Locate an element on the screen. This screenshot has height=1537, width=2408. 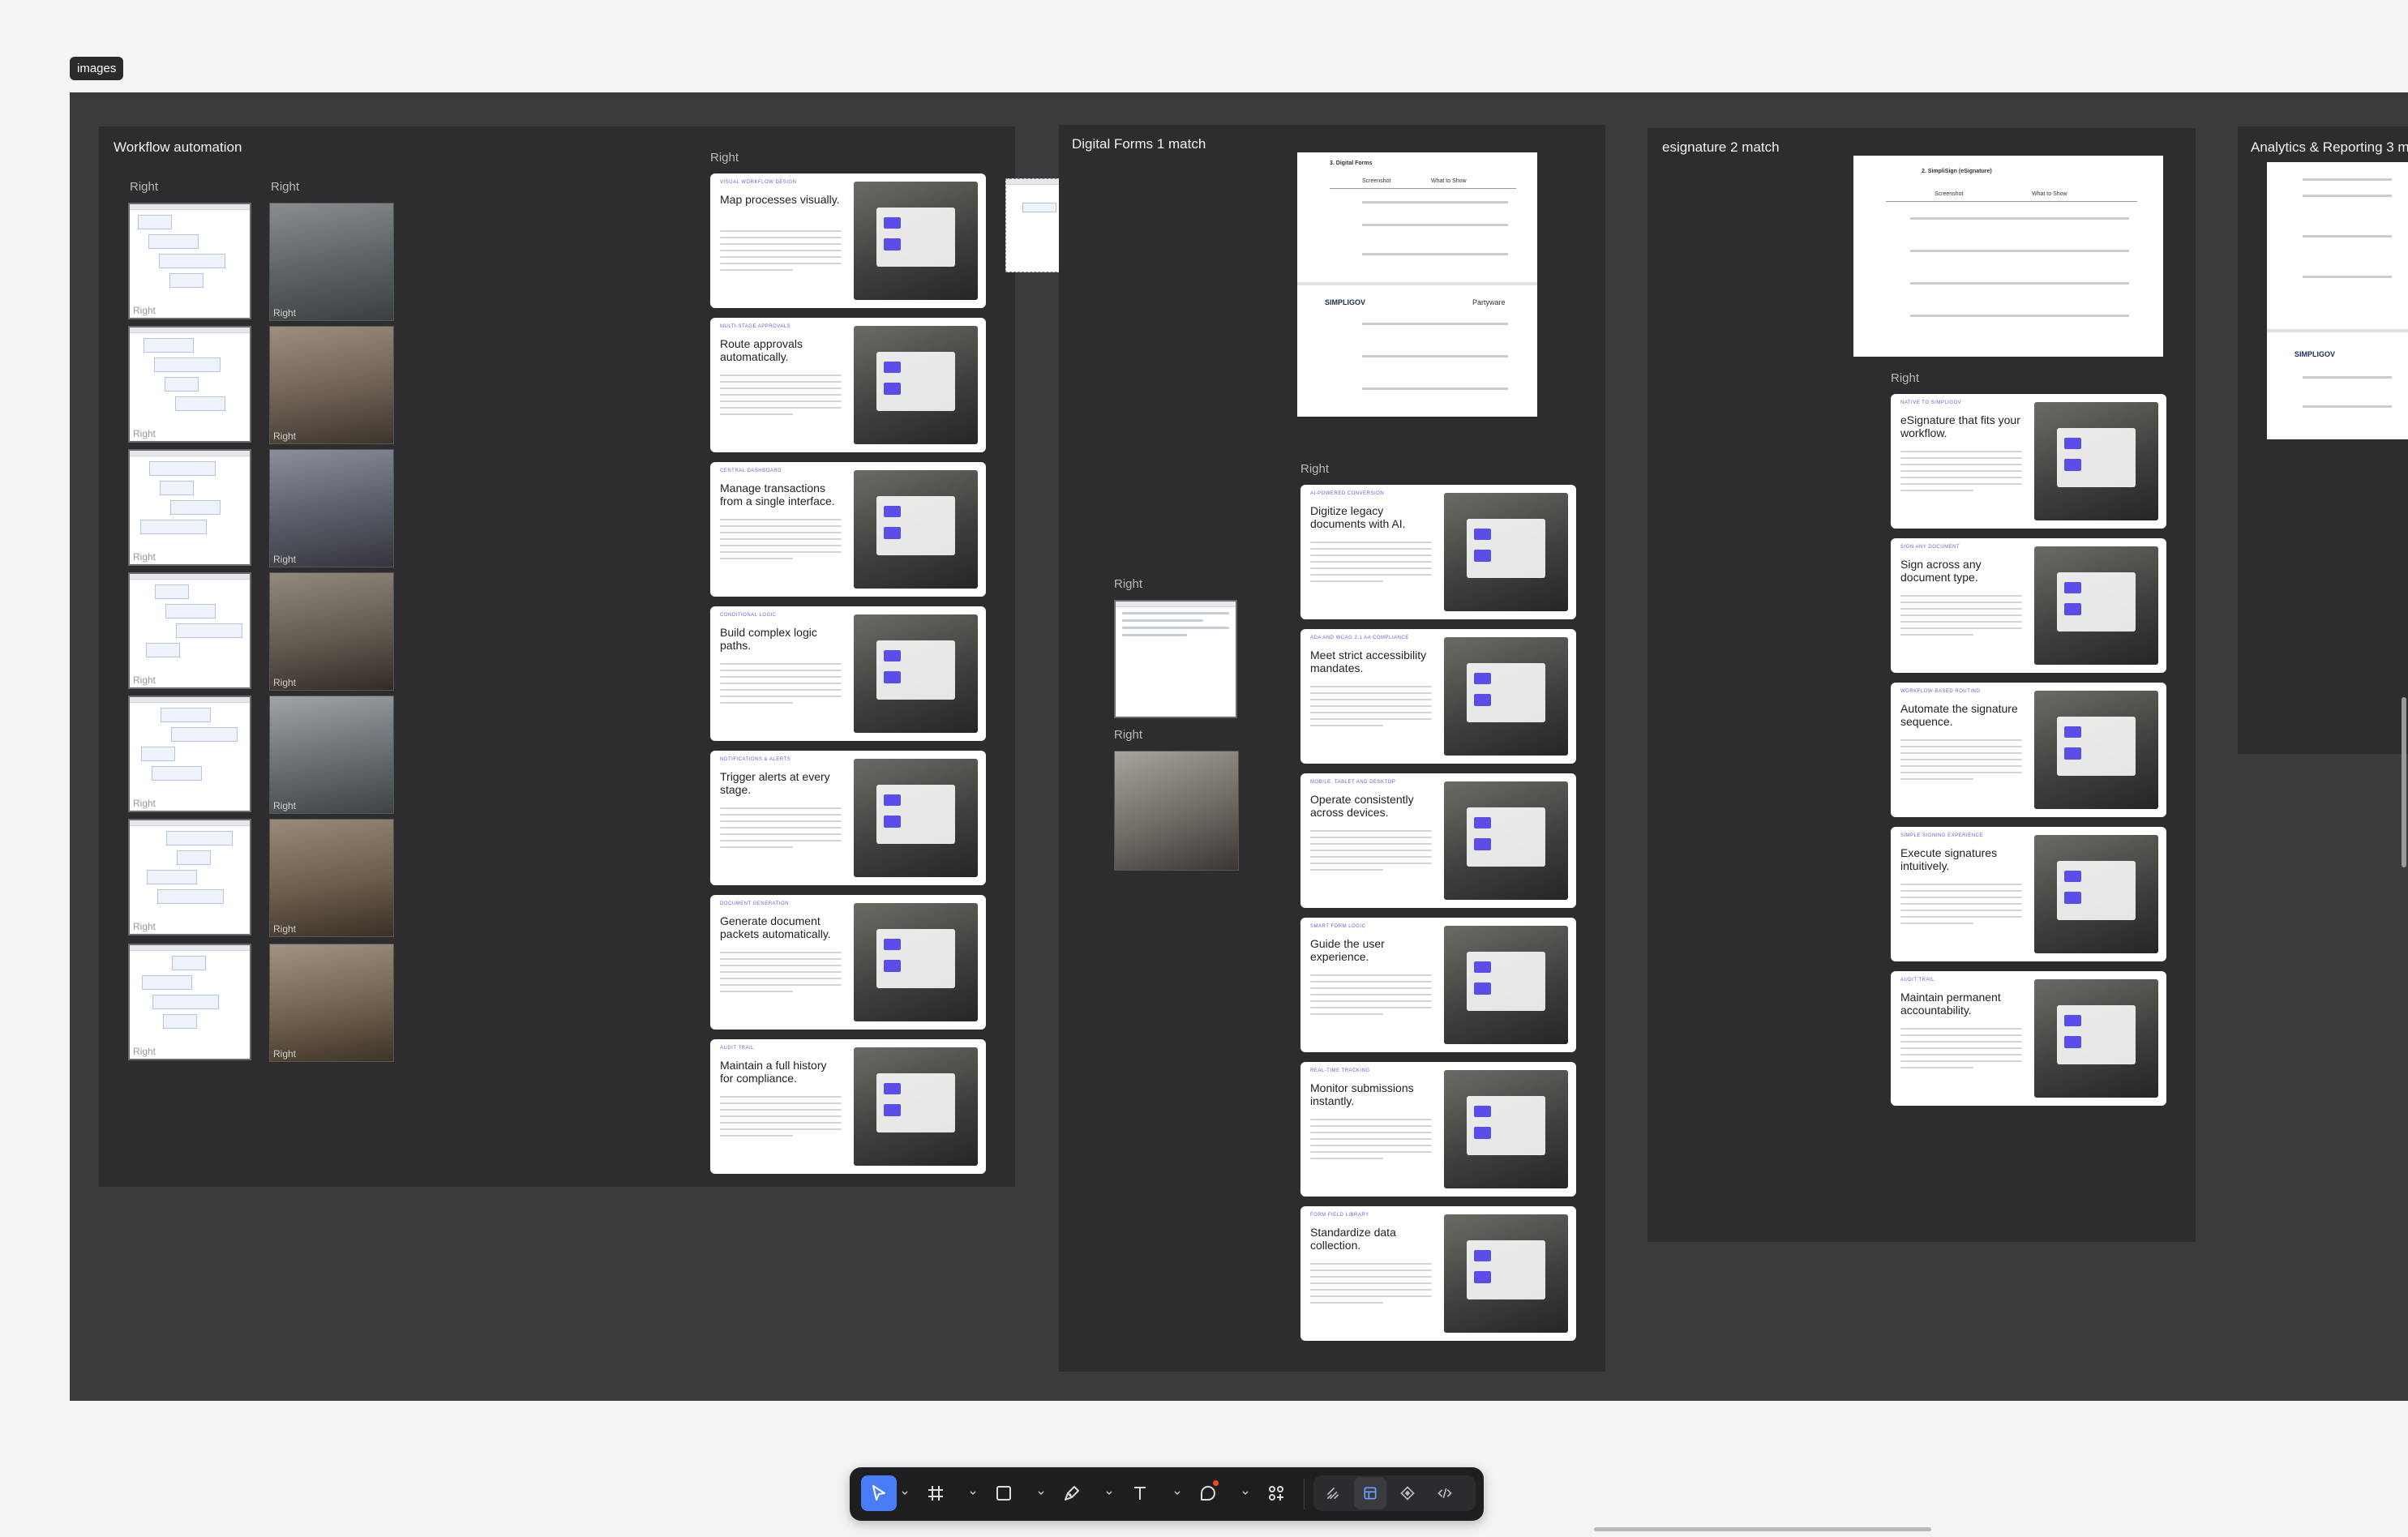
shape-tool-button is located at coordinates (1004, 1493).